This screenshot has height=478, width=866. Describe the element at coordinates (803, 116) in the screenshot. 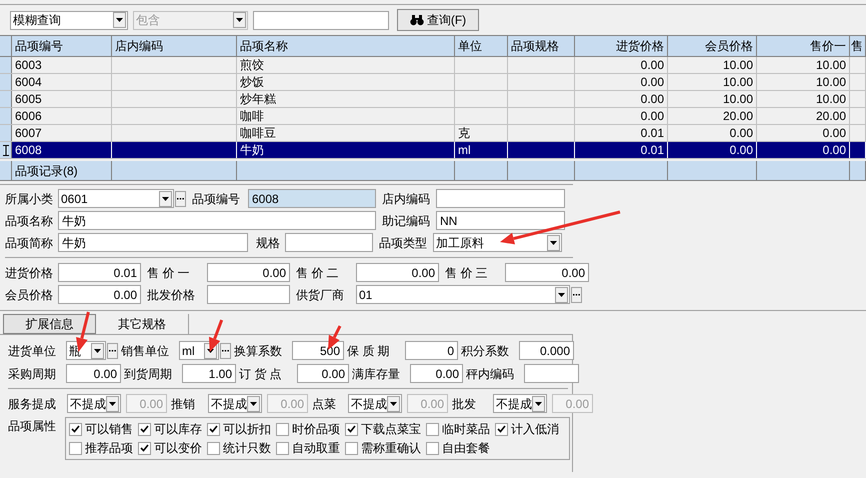

I see `table-cell: 20.00` at that location.